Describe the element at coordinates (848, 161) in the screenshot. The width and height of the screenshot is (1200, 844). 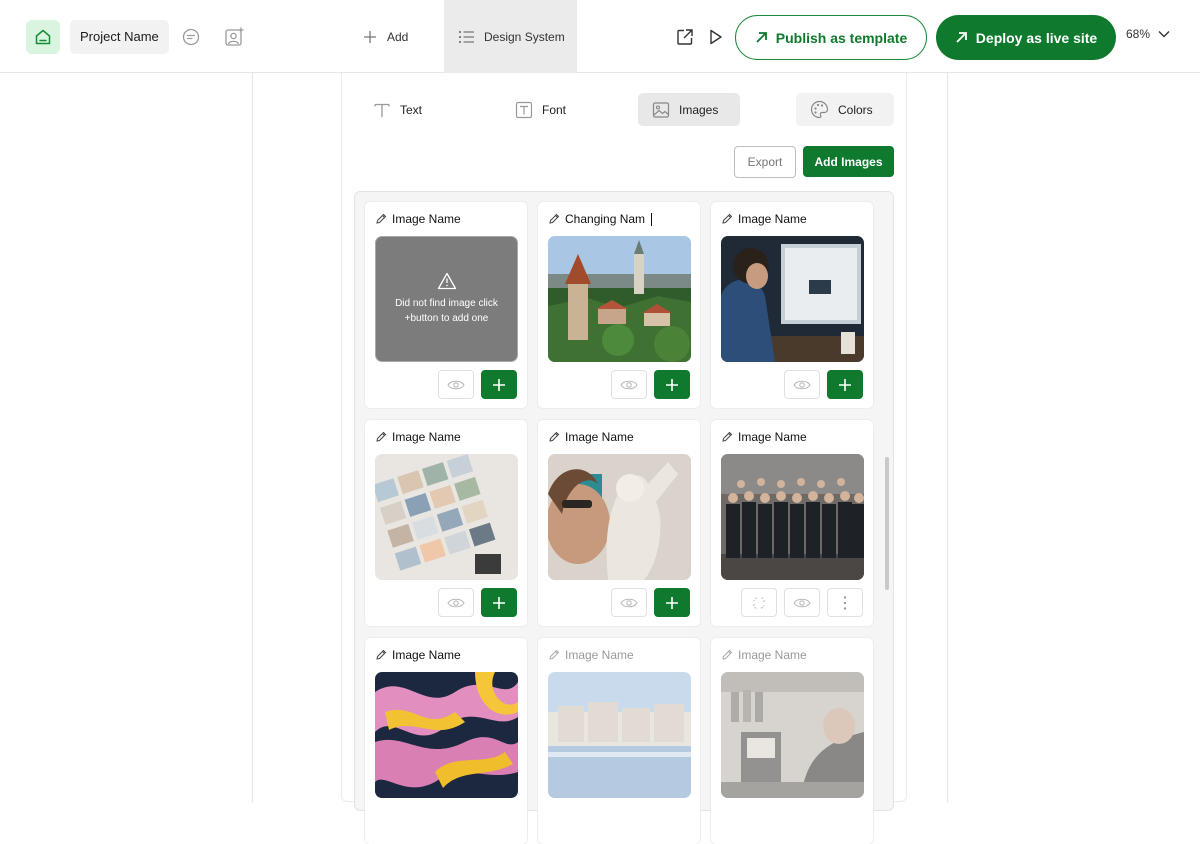
I see `add-images-button: Add Images` at that location.